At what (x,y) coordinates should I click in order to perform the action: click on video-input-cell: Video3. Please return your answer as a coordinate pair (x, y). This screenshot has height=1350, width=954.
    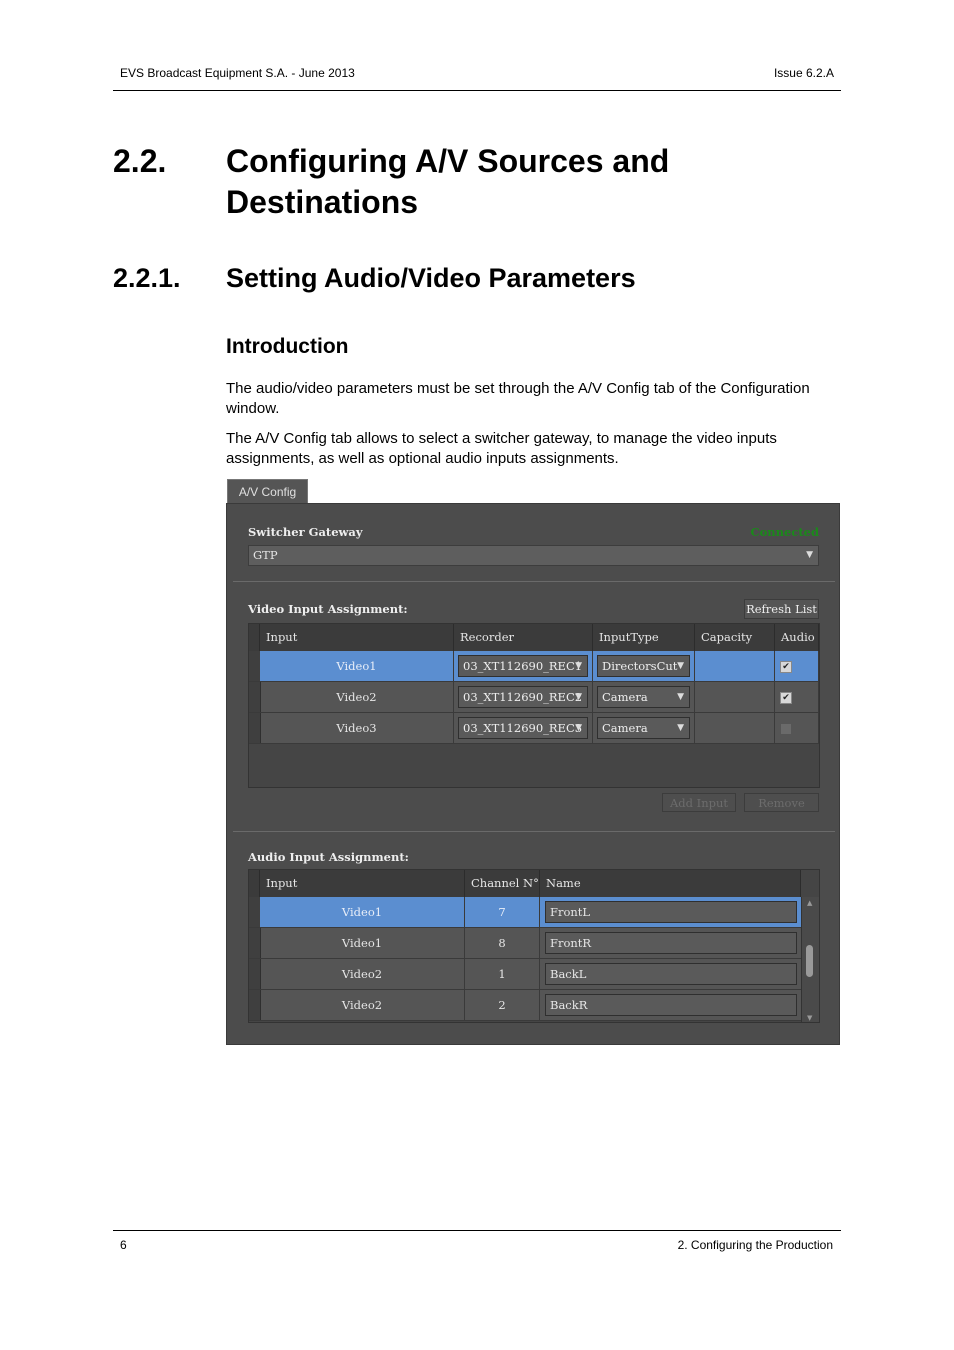
    Looking at the image, I should click on (357, 728).